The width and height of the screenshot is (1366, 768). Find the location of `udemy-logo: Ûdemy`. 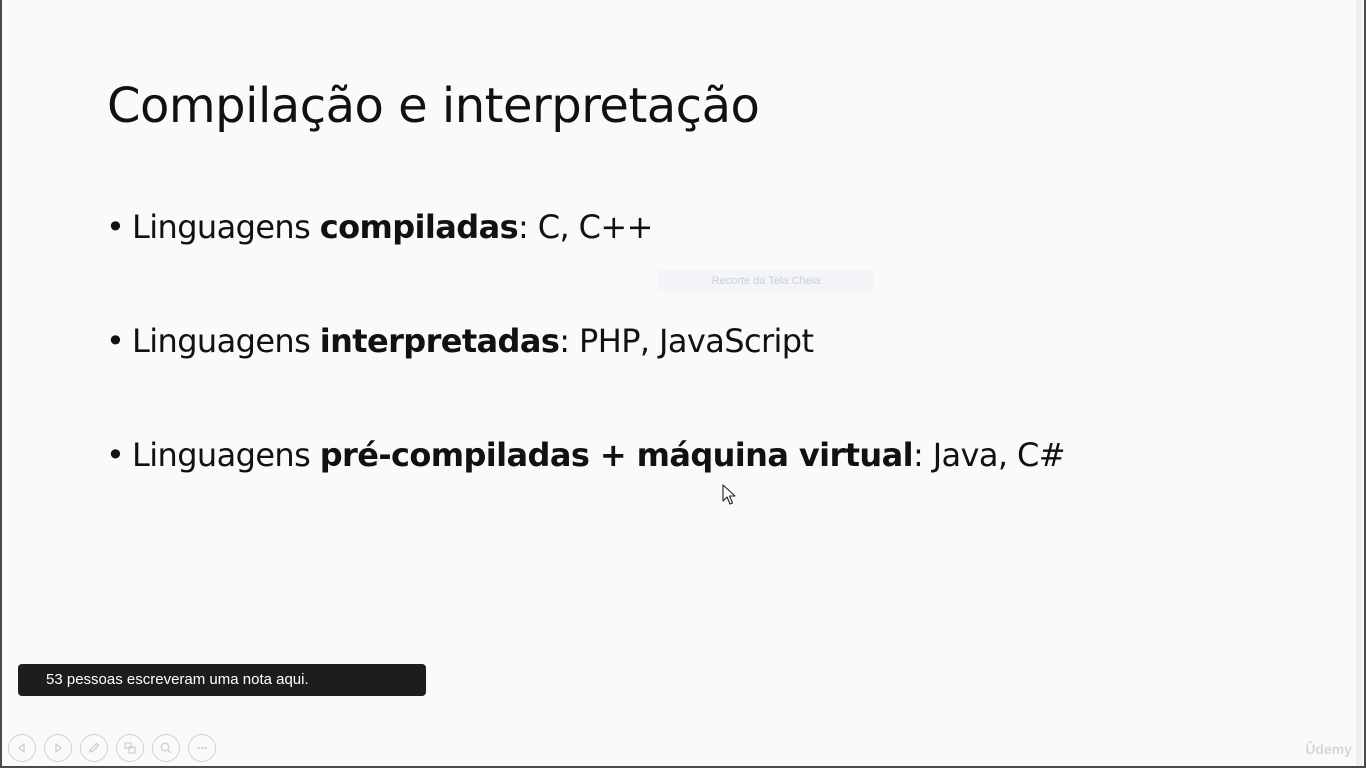

udemy-logo: Ûdemy is located at coordinates (1328, 749).